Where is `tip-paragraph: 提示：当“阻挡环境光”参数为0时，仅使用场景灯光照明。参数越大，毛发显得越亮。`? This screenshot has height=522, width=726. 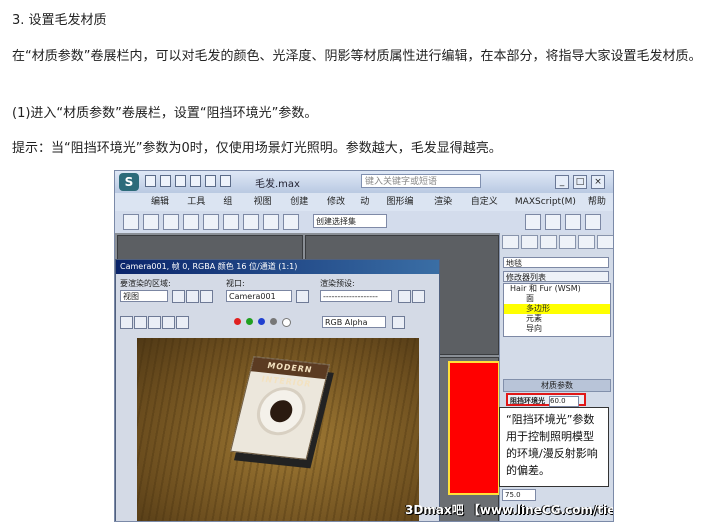 tip-paragraph: 提示：当“阻挡环境光”参数为0时，仅使用场景灯光照明。参数越大，毛发显得越亮。 is located at coordinates (257, 148).